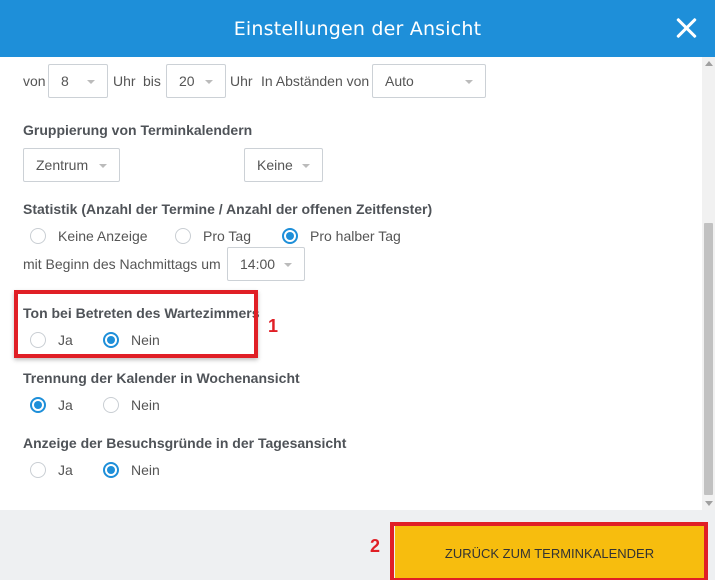  Describe the element at coordinates (122, 264) in the screenshot. I see `afternoon-label: mit Beginn des Nachmittags um` at that location.